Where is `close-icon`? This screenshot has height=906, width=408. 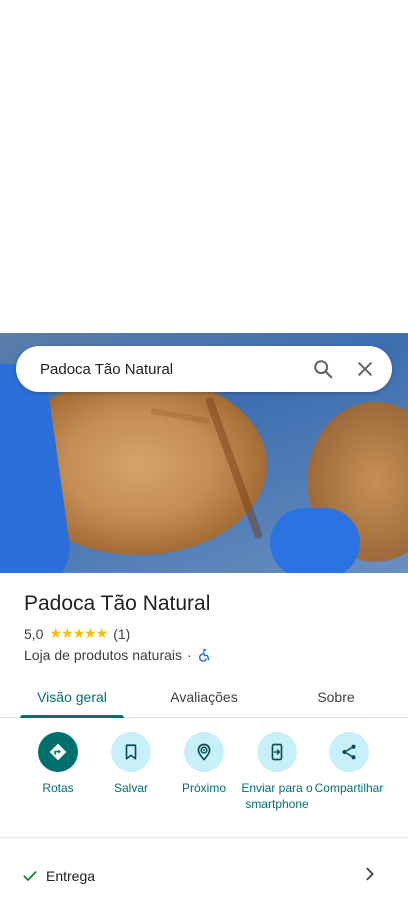
close-icon is located at coordinates (365, 369).